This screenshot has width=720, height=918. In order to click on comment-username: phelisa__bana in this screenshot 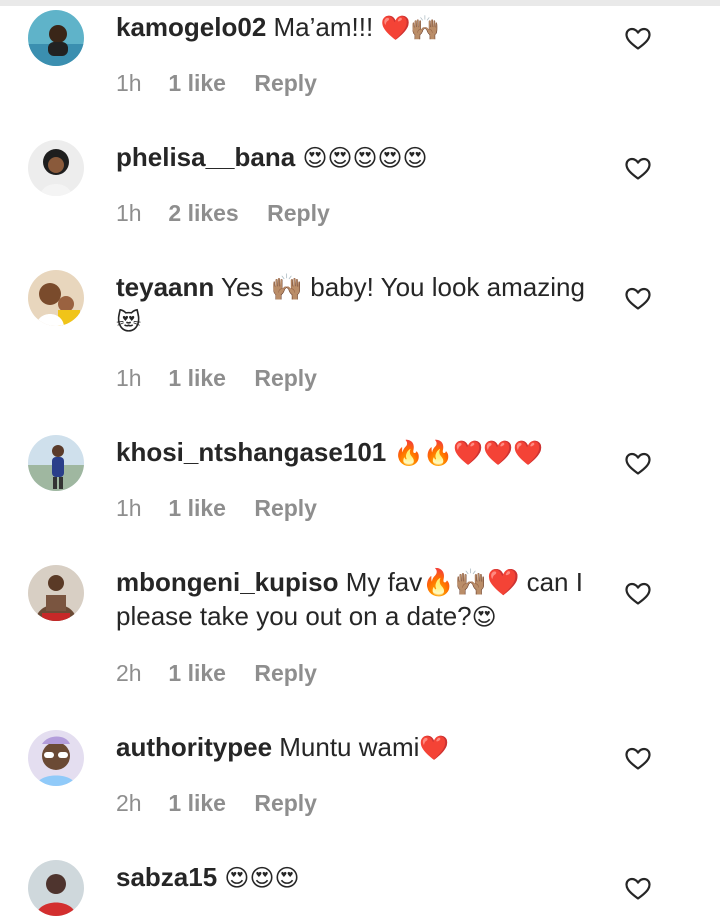, I will do `click(205, 157)`.